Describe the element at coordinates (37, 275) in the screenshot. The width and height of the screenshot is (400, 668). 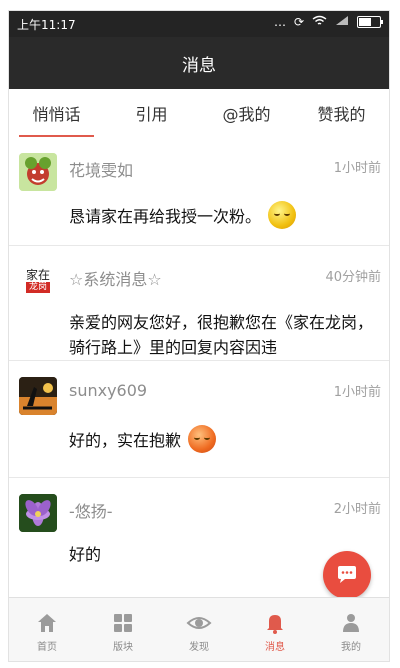
I see `avatar-text: 家在` at that location.